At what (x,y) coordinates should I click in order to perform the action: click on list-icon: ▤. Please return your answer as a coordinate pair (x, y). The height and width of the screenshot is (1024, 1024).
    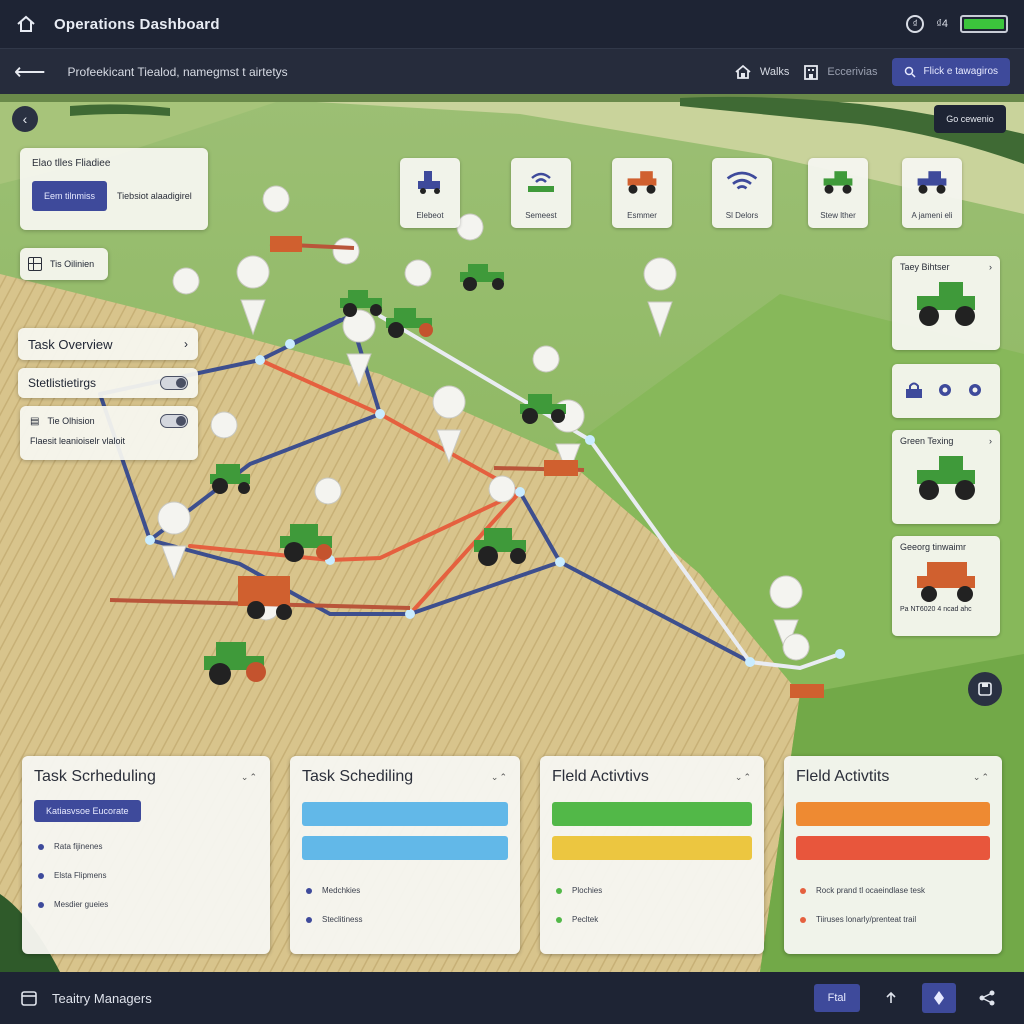
    Looking at the image, I should click on (35, 421).